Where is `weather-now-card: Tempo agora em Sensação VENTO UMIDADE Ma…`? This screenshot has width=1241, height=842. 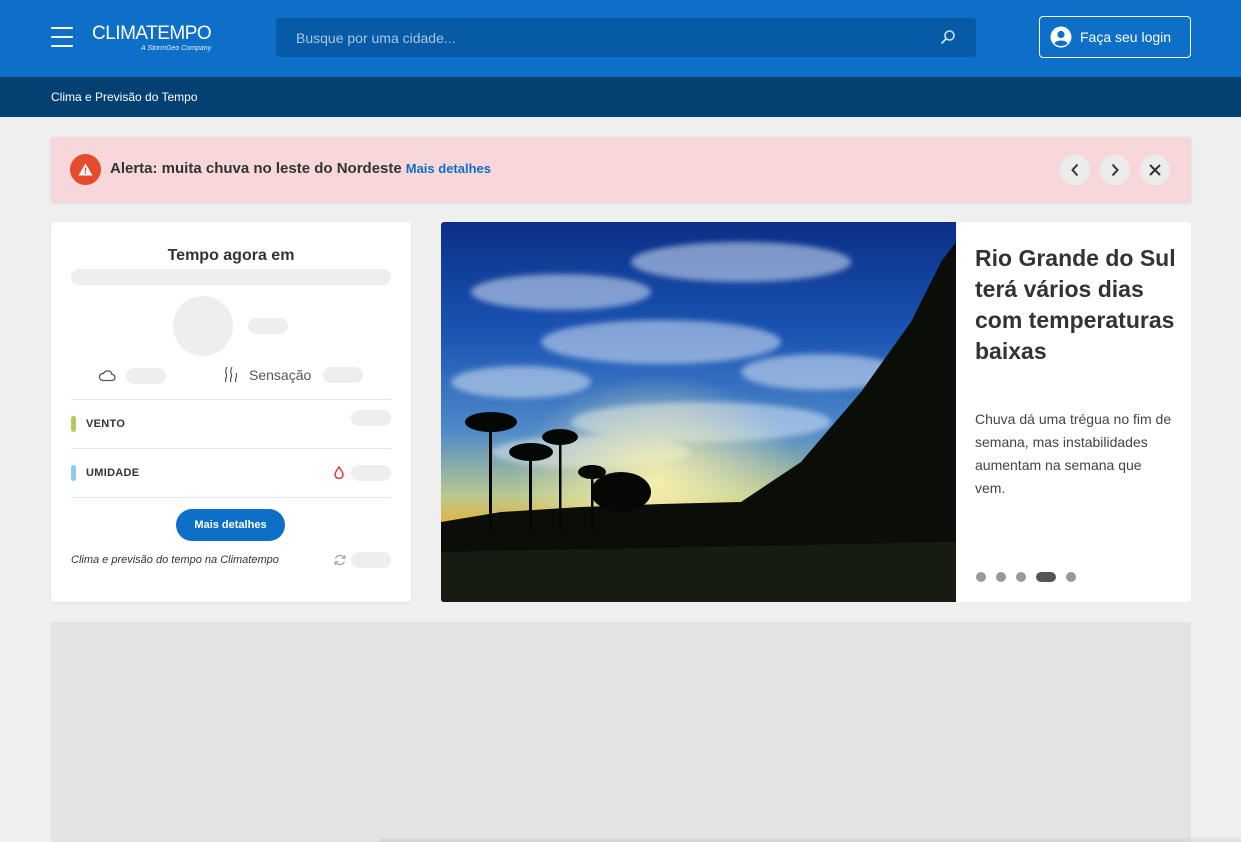 weather-now-card: Tempo agora em Sensação VENTO UMIDADE Ma… is located at coordinates (231, 412).